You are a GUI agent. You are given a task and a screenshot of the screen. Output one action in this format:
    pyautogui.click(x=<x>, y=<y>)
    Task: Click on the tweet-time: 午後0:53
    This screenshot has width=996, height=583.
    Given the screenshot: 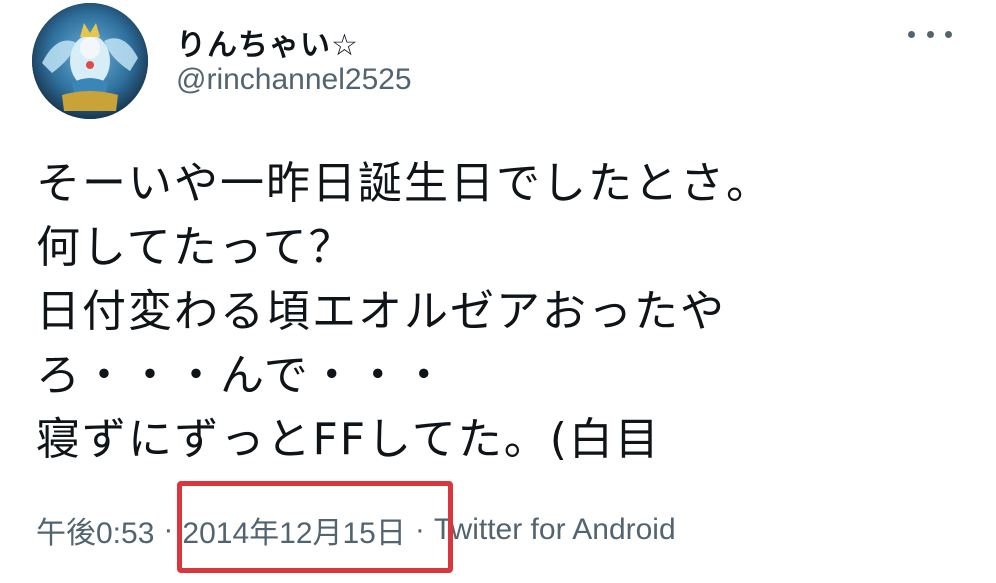 What is the action you would take?
    pyautogui.click(x=95, y=530)
    